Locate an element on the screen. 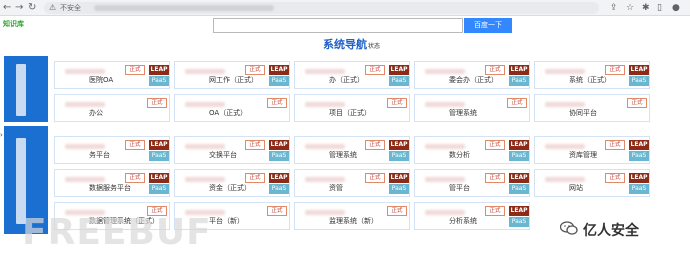  bookmark-icon: ☆ is located at coordinates (630, 8).